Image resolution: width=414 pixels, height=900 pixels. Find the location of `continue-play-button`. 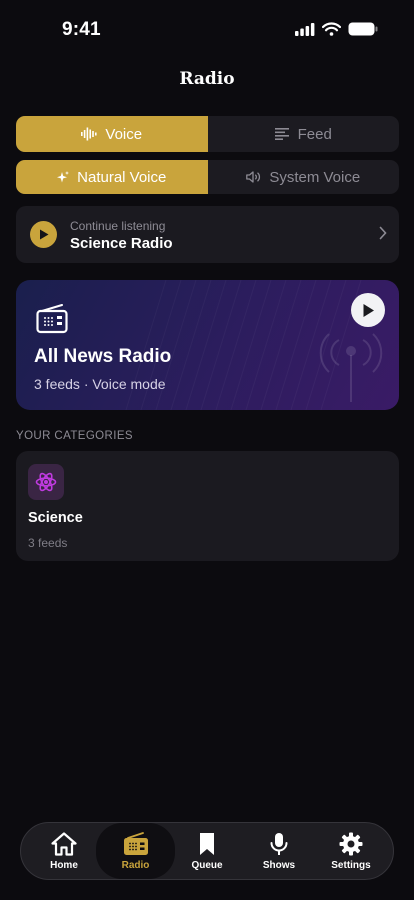

continue-play-button is located at coordinates (43, 234).